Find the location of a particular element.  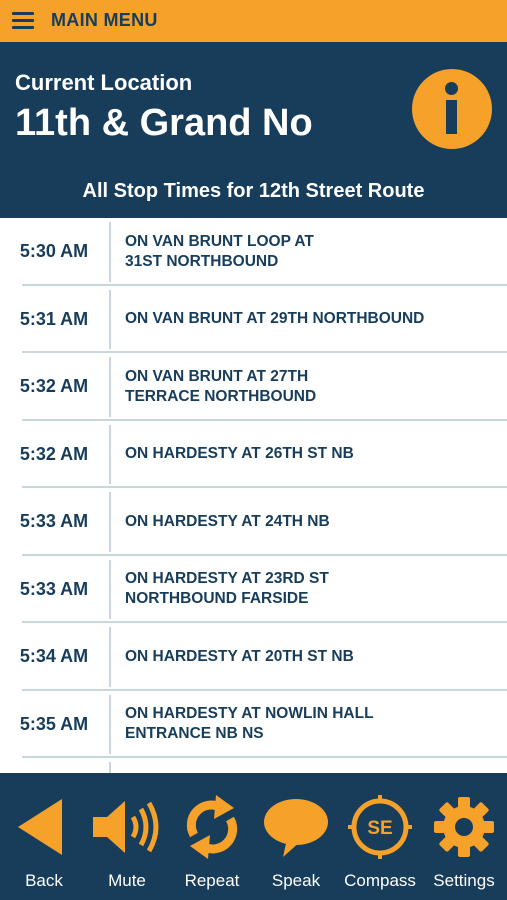

stop-name: ON HARDESTY AT 23RD ST NORTHBOUND FARSIDE is located at coordinates (227, 589).